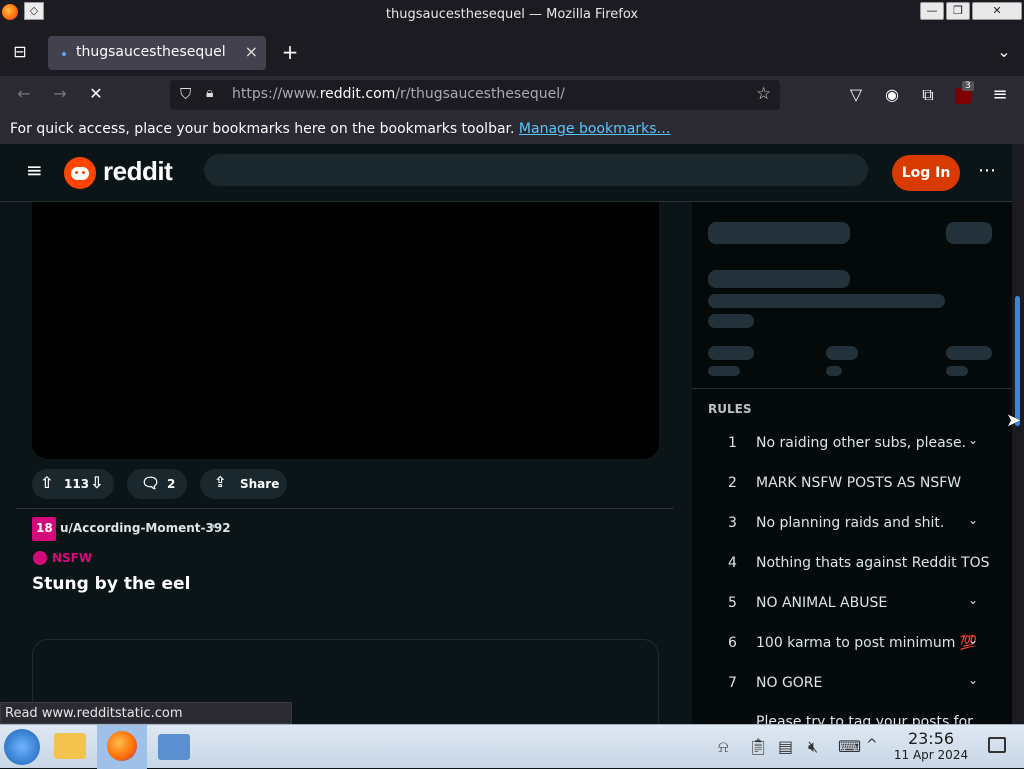 This screenshot has height=769, width=1024. I want to click on tab-loading-icon, so click(64, 54).